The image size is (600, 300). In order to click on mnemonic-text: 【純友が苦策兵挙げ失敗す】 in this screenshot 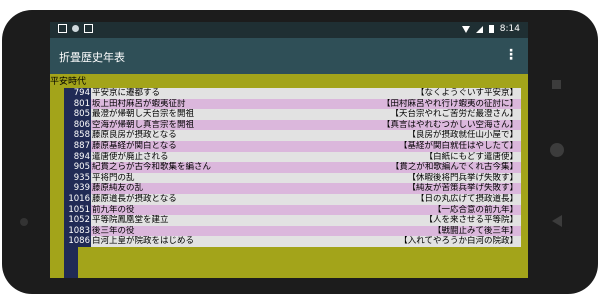, I will do `click(462, 188)`.